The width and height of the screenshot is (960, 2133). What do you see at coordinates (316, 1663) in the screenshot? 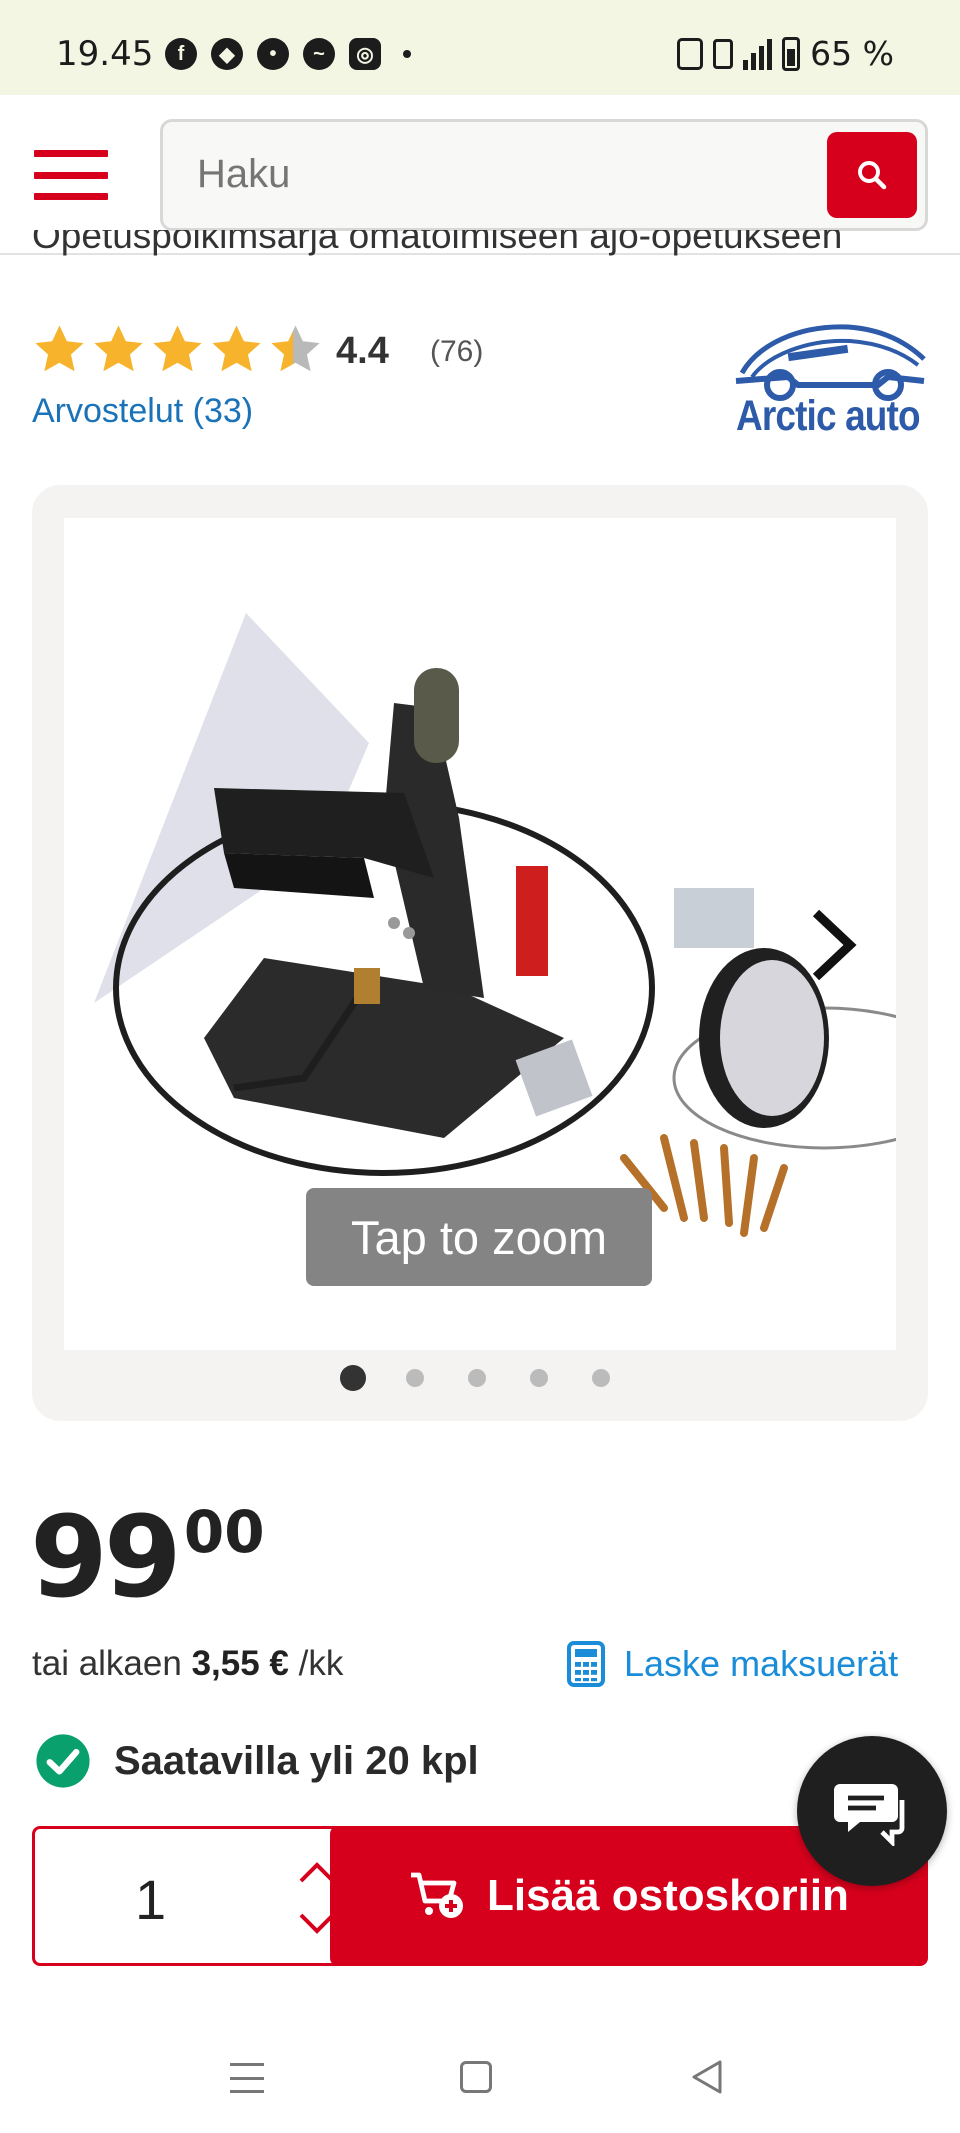
I see `installment-suffix: /kk` at bounding box center [316, 1663].